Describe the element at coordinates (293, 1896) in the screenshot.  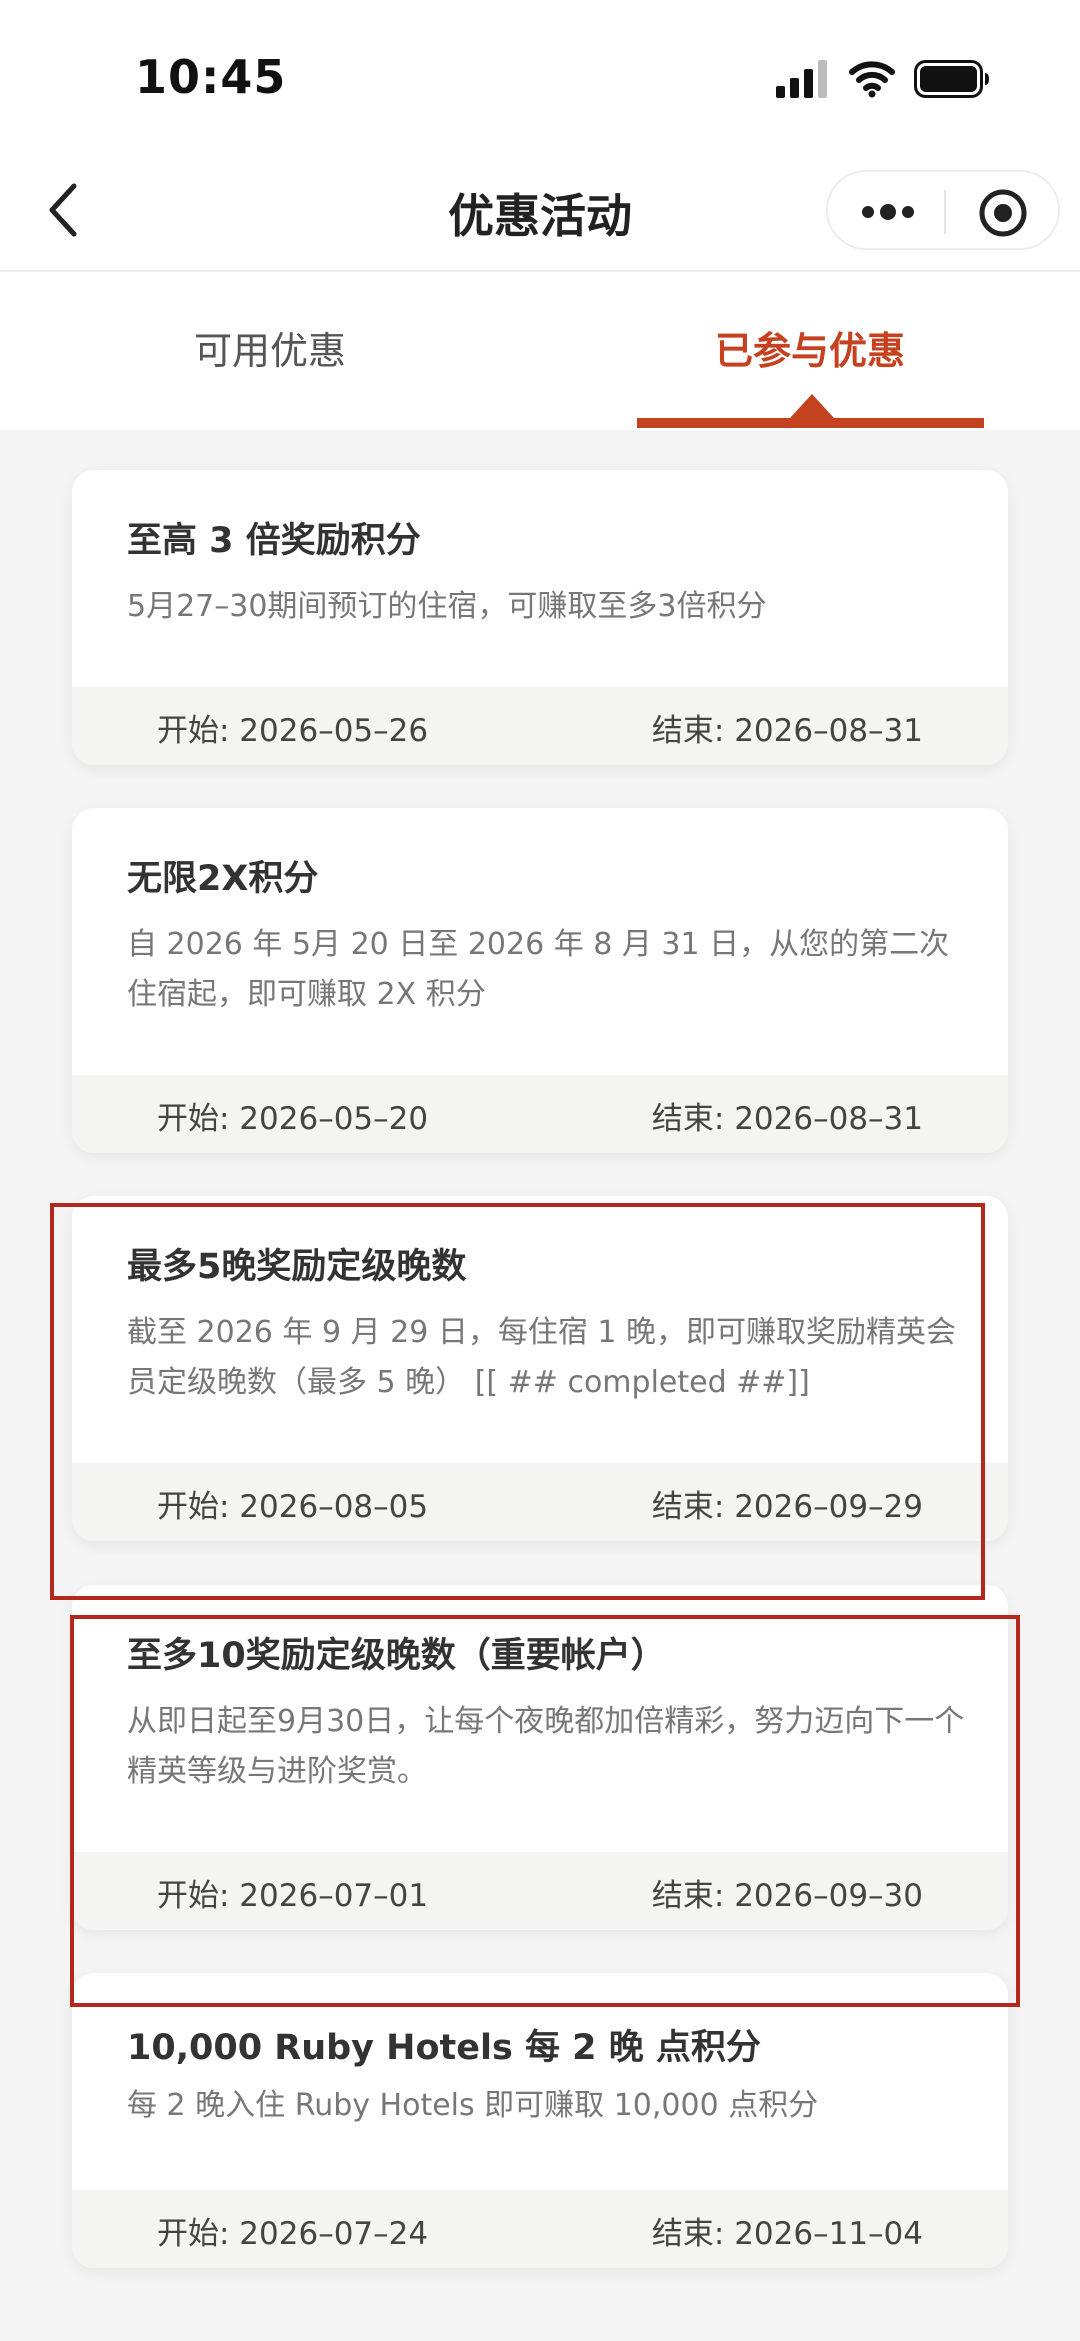
I see `promotion-start-date: 开始: 2026–07–01` at that location.